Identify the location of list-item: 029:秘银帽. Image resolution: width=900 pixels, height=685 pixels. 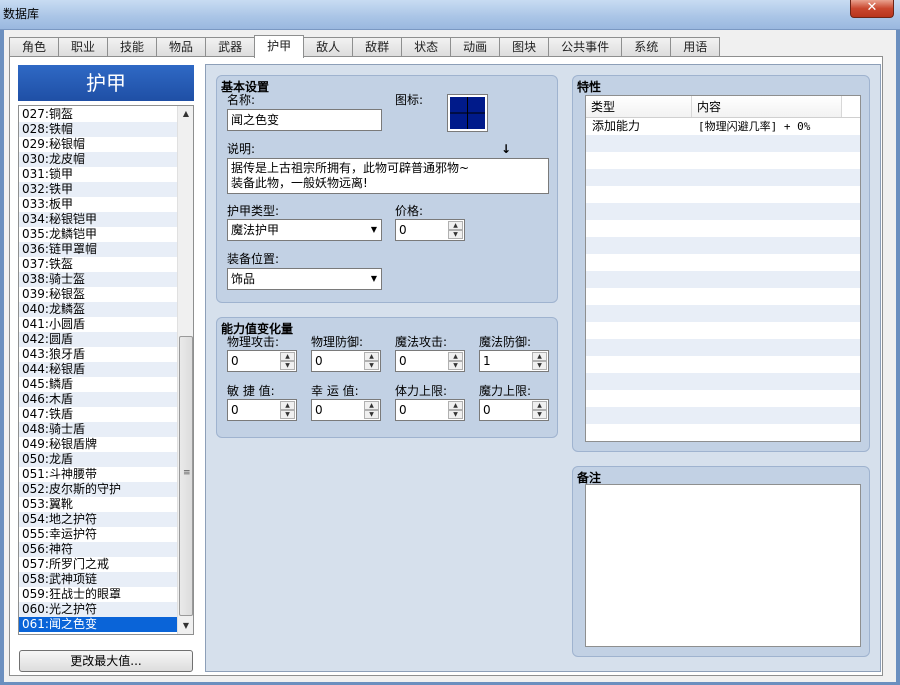
(98, 144).